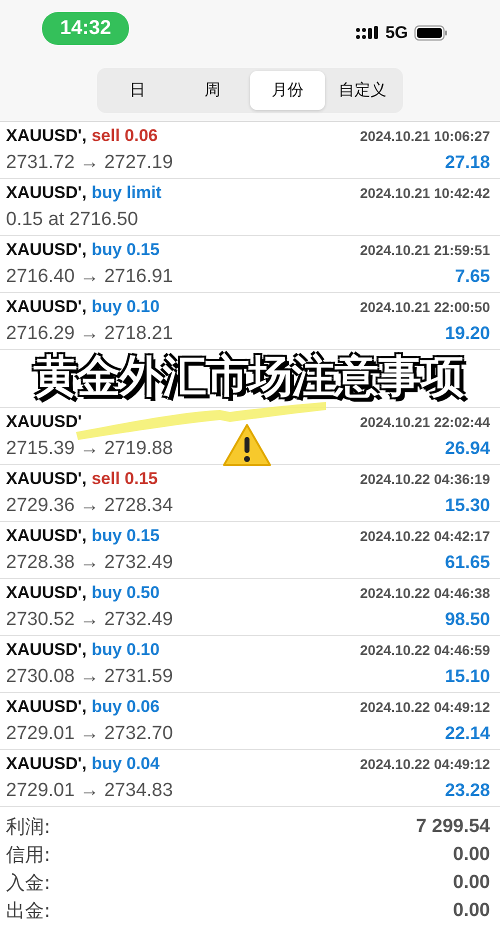 This screenshot has width=500, height=940. I want to click on summary-label: 出金:, so click(28, 911).